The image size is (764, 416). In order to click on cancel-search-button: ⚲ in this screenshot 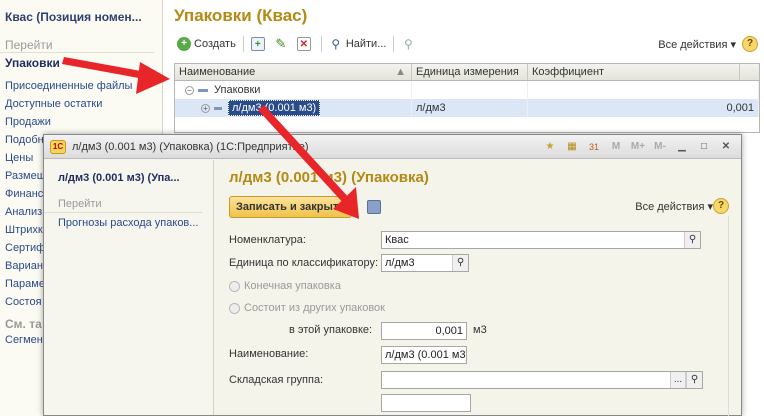, I will do `click(409, 44)`.